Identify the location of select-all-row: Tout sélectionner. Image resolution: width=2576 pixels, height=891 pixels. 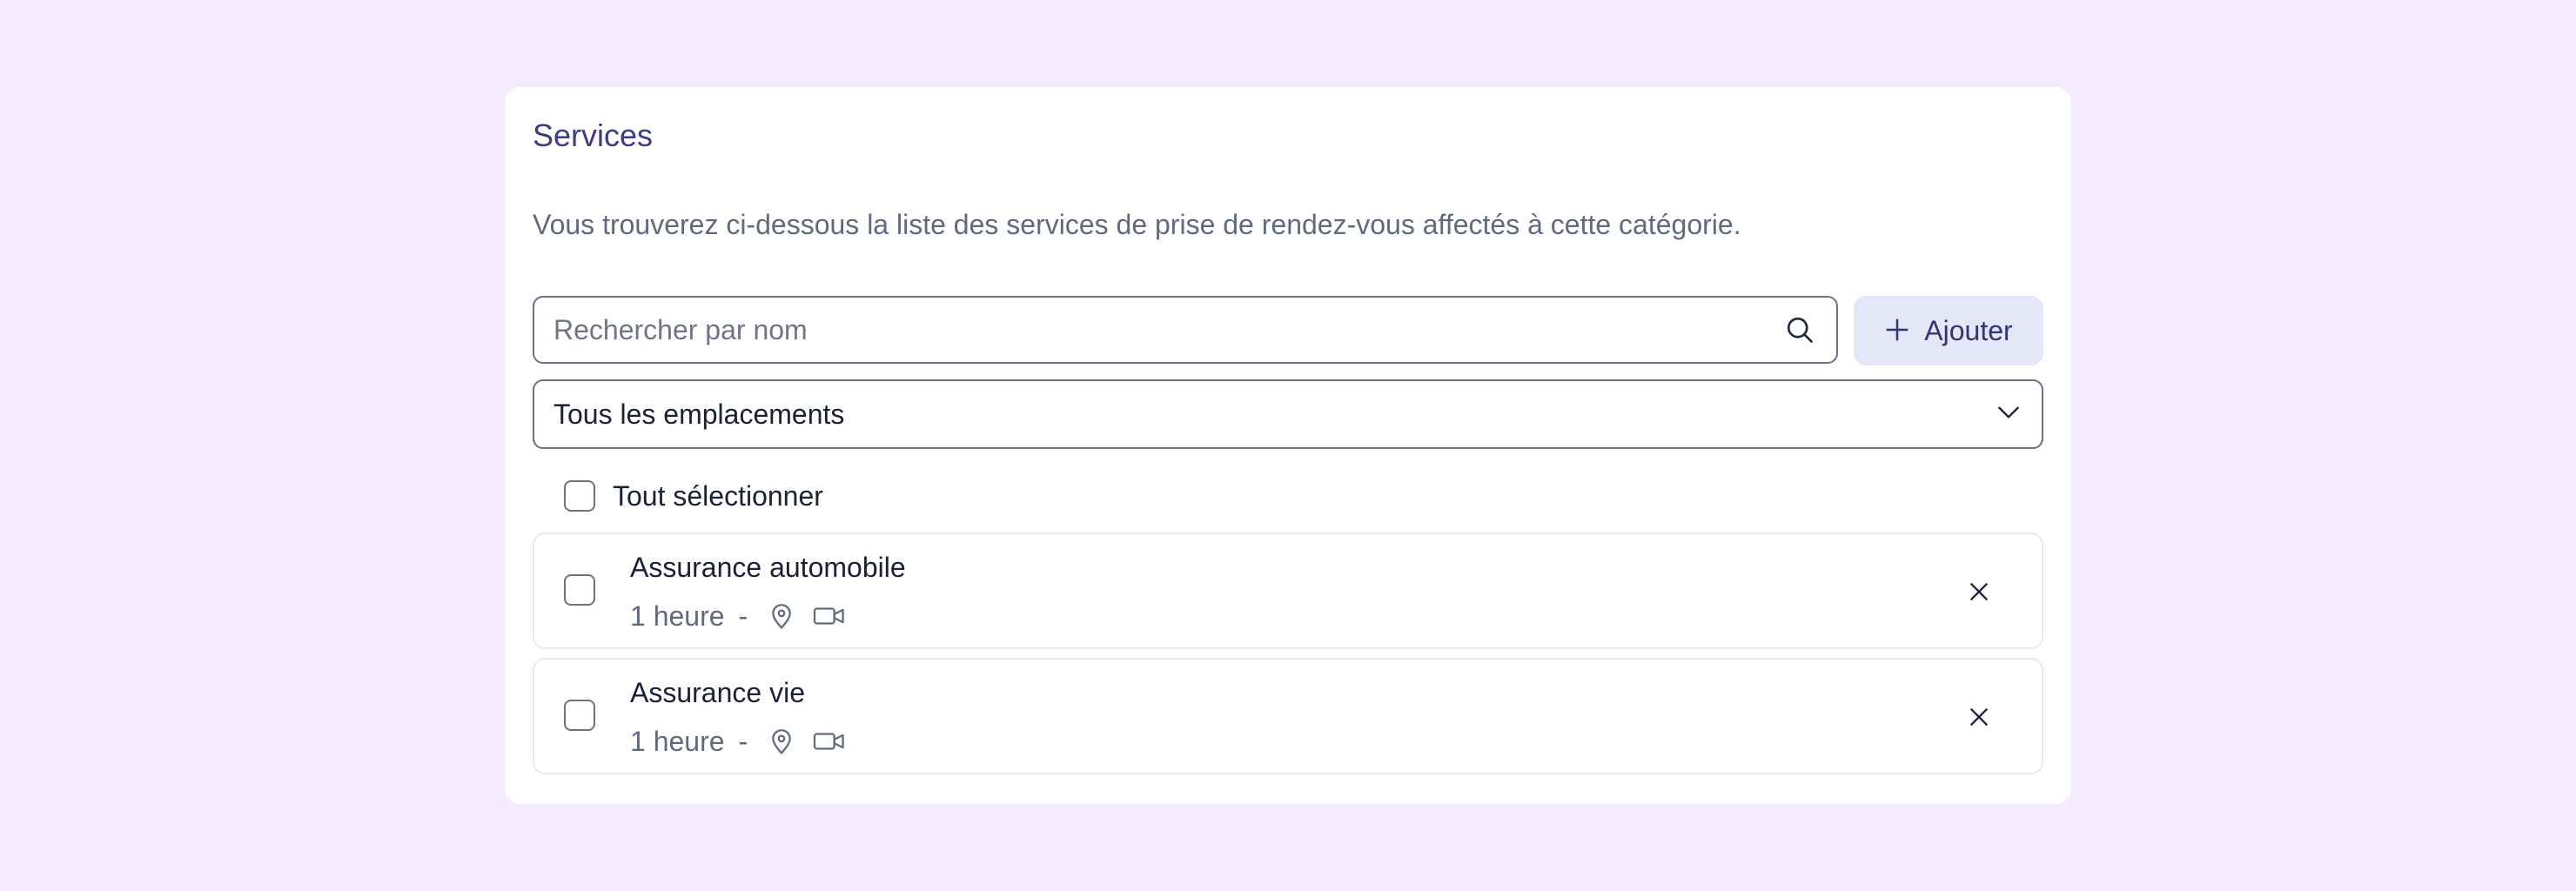
(693, 496).